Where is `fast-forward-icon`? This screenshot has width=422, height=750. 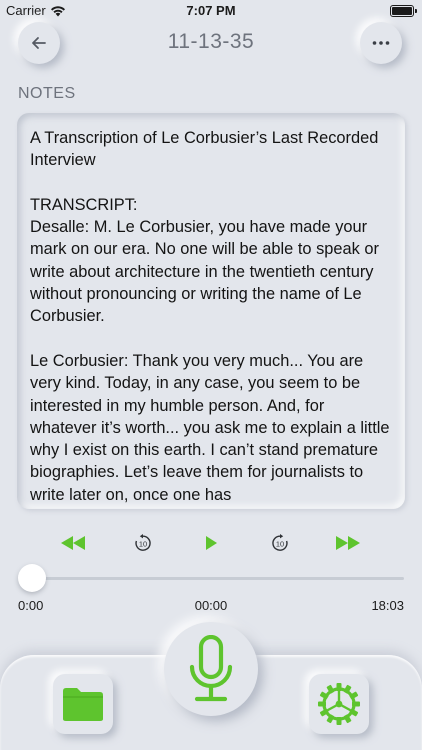 fast-forward-icon is located at coordinates (348, 543).